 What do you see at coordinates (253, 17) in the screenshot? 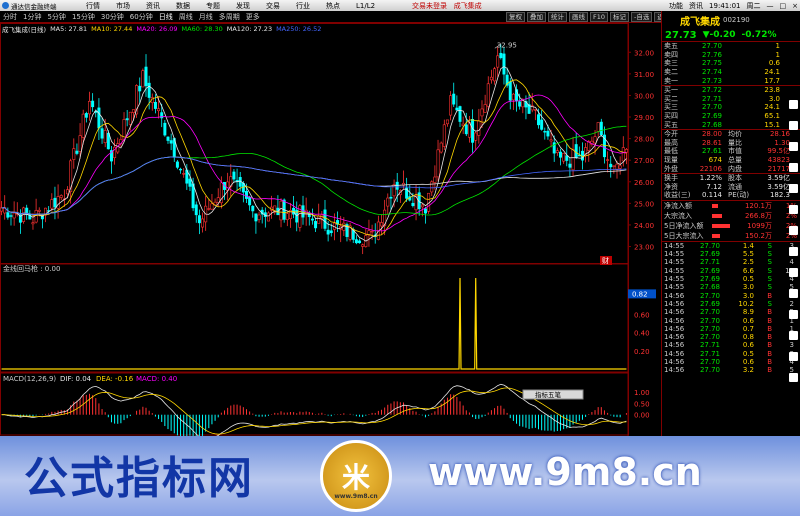
I see `period-tab: 更多` at bounding box center [253, 17].